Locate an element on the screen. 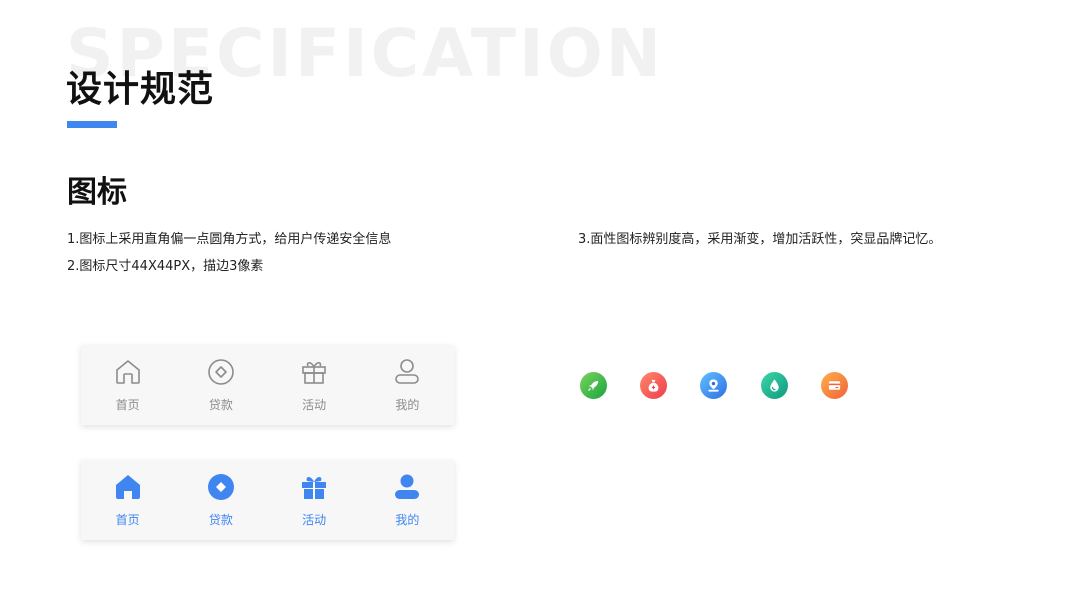  description-3: 3.面性图标辨别度高，采用渐变，增加活跃性，突显品牌记忆。 is located at coordinates (760, 239).